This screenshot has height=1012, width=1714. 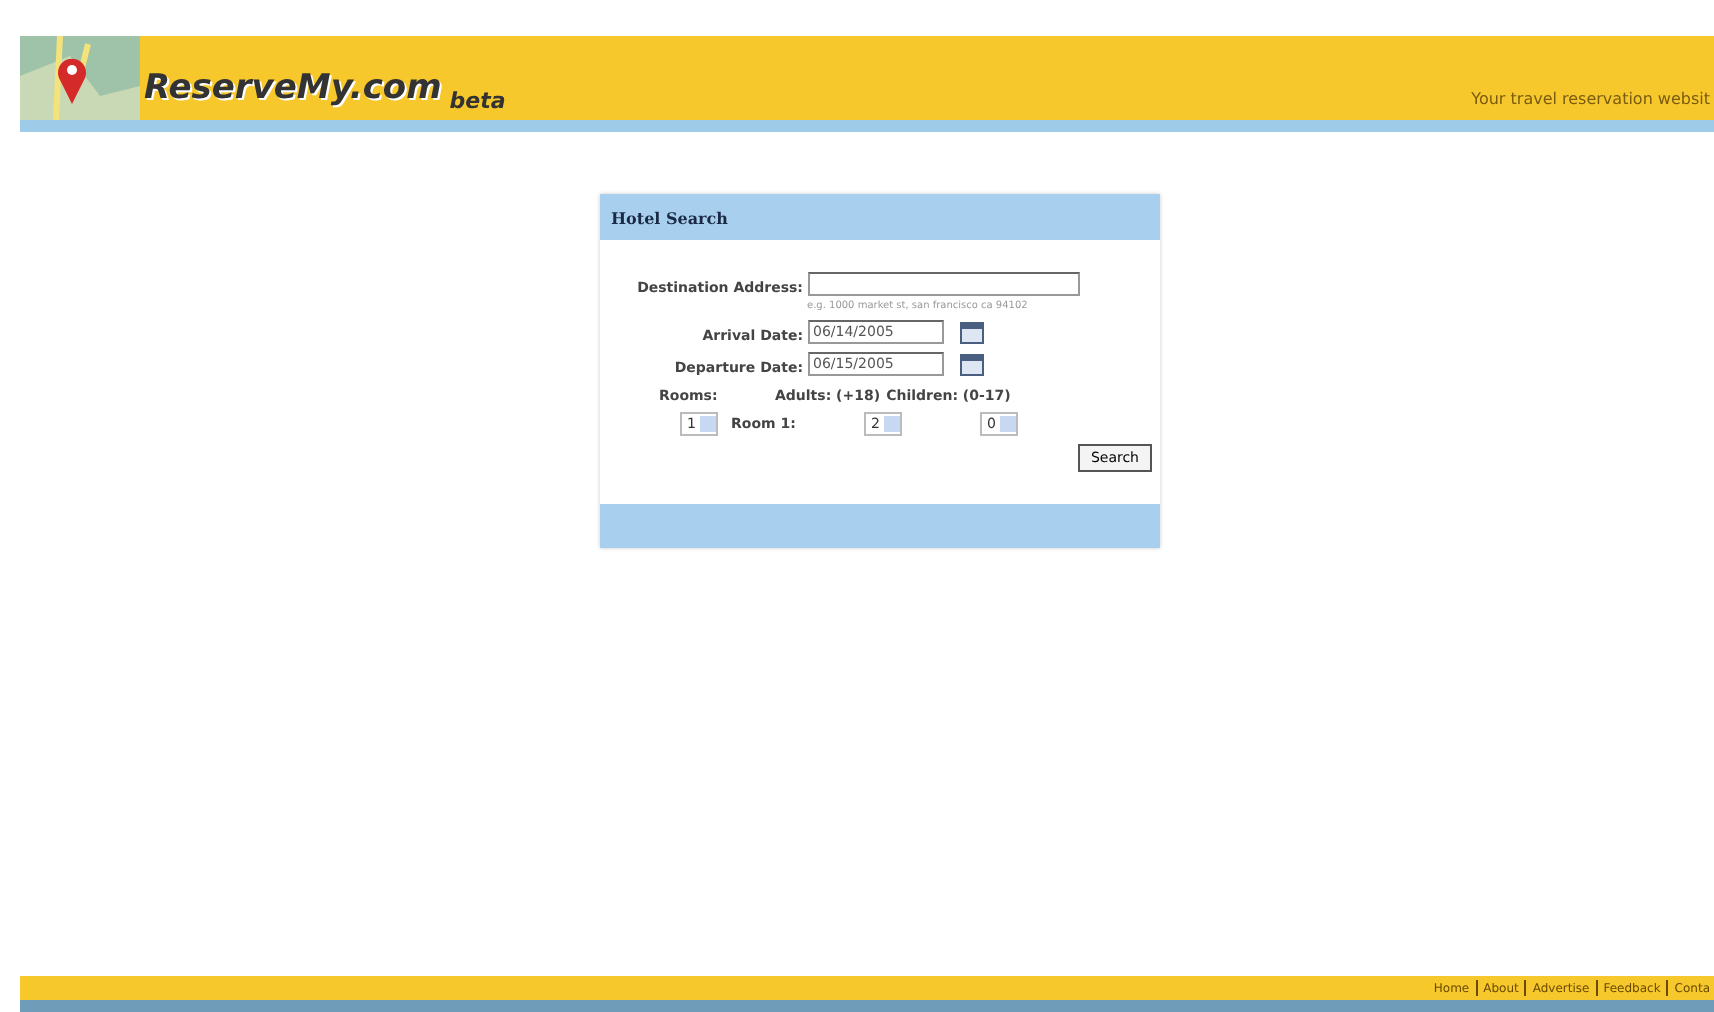 What do you see at coordinates (80, 78) in the screenshot?
I see `map-pin-icon` at bounding box center [80, 78].